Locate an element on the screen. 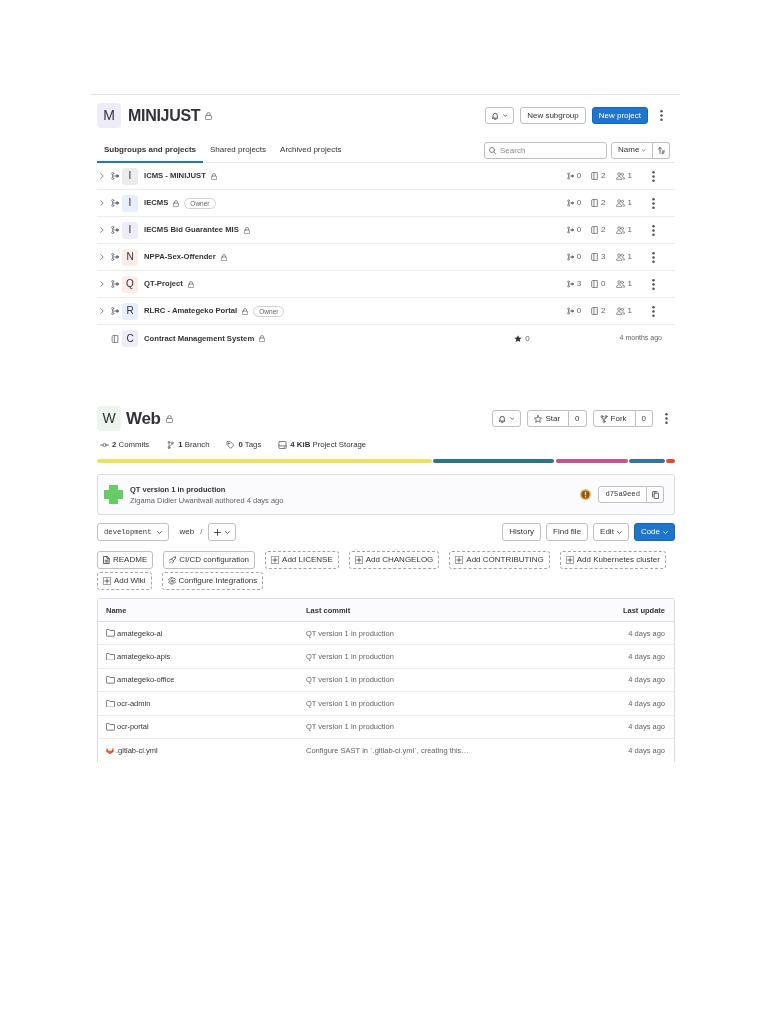 Image resolution: width=768 pixels, height=1024 pixels. toolbar-button: History is located at coordinates (522, 532).